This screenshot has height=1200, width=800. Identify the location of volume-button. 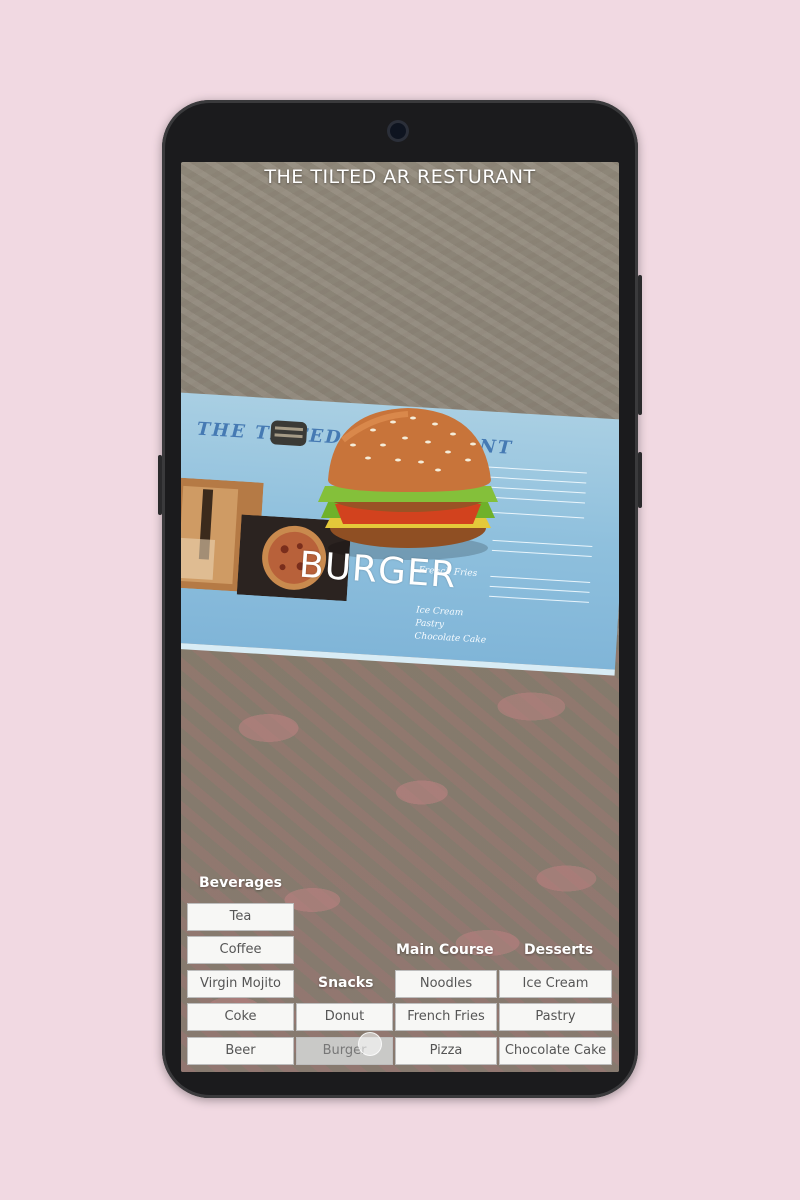
(160, 485).